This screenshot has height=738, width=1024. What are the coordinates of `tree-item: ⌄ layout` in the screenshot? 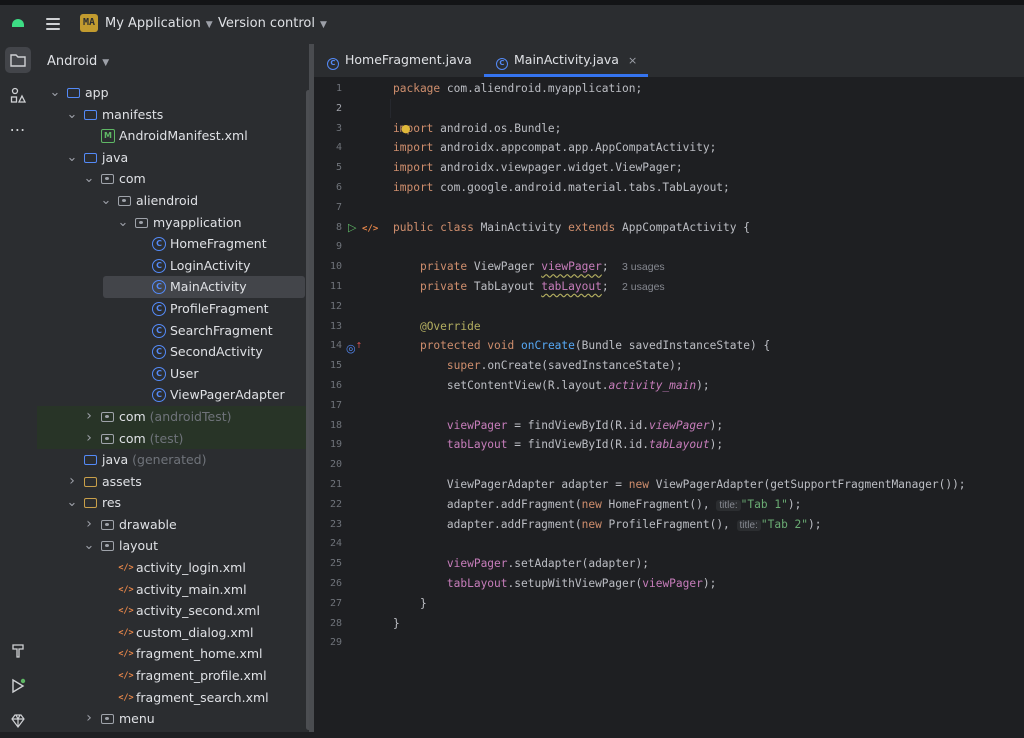 It's located at (175, 546).